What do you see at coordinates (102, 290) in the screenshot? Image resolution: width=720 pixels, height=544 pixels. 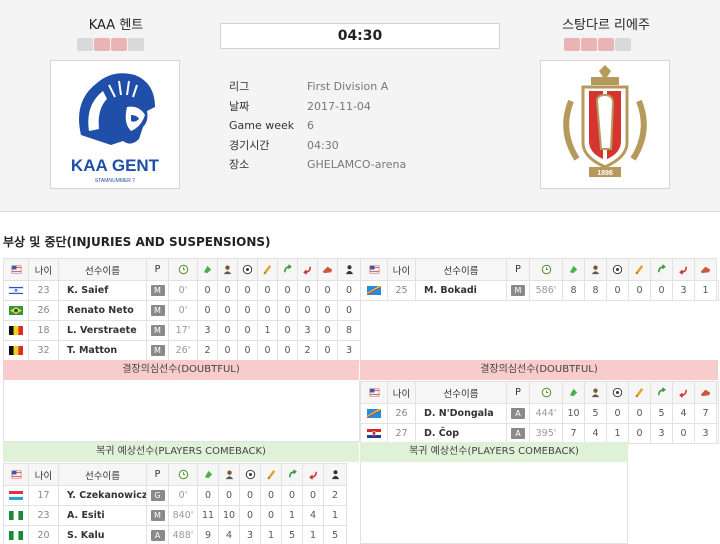 I see `player-name: K. Saief` at bounding box center [102, 290].